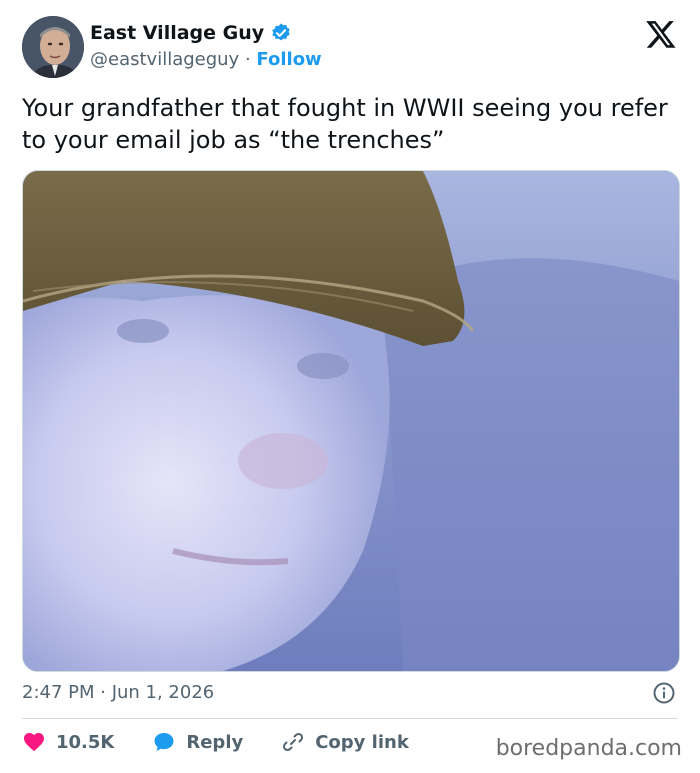 Image resolution: width=700 pixels, height=773 pixels. What do you see at coordinates (177, 33) in the screenshot?
I see `author-display-name: East Village Guy` at bounding box center [177, 33].